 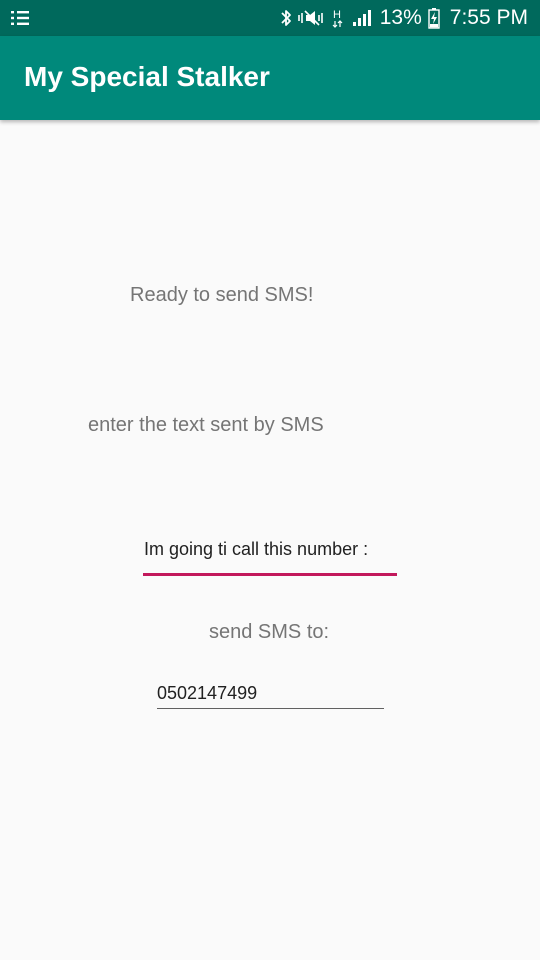 What do you see at coordinates (20, 18) in the screenshot?
I see `notification-list-icon` at bounding box center [20, 18].